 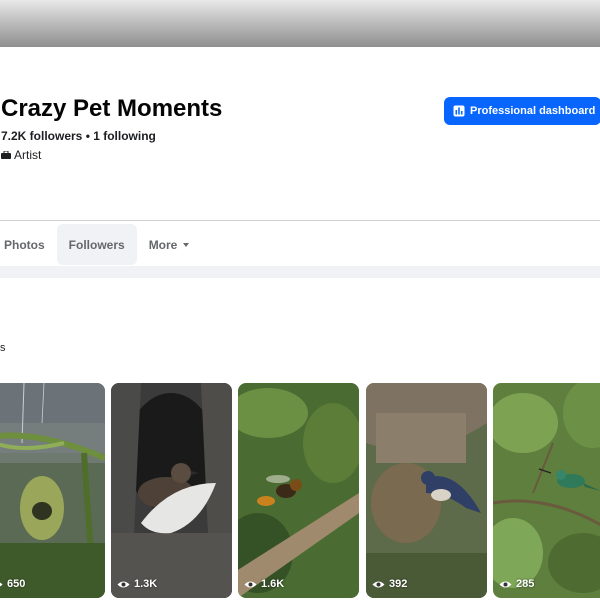 What do you see at coordinates (300, 220) in the screenshot?
I see `header-divider` at bounding box center [300, 220].